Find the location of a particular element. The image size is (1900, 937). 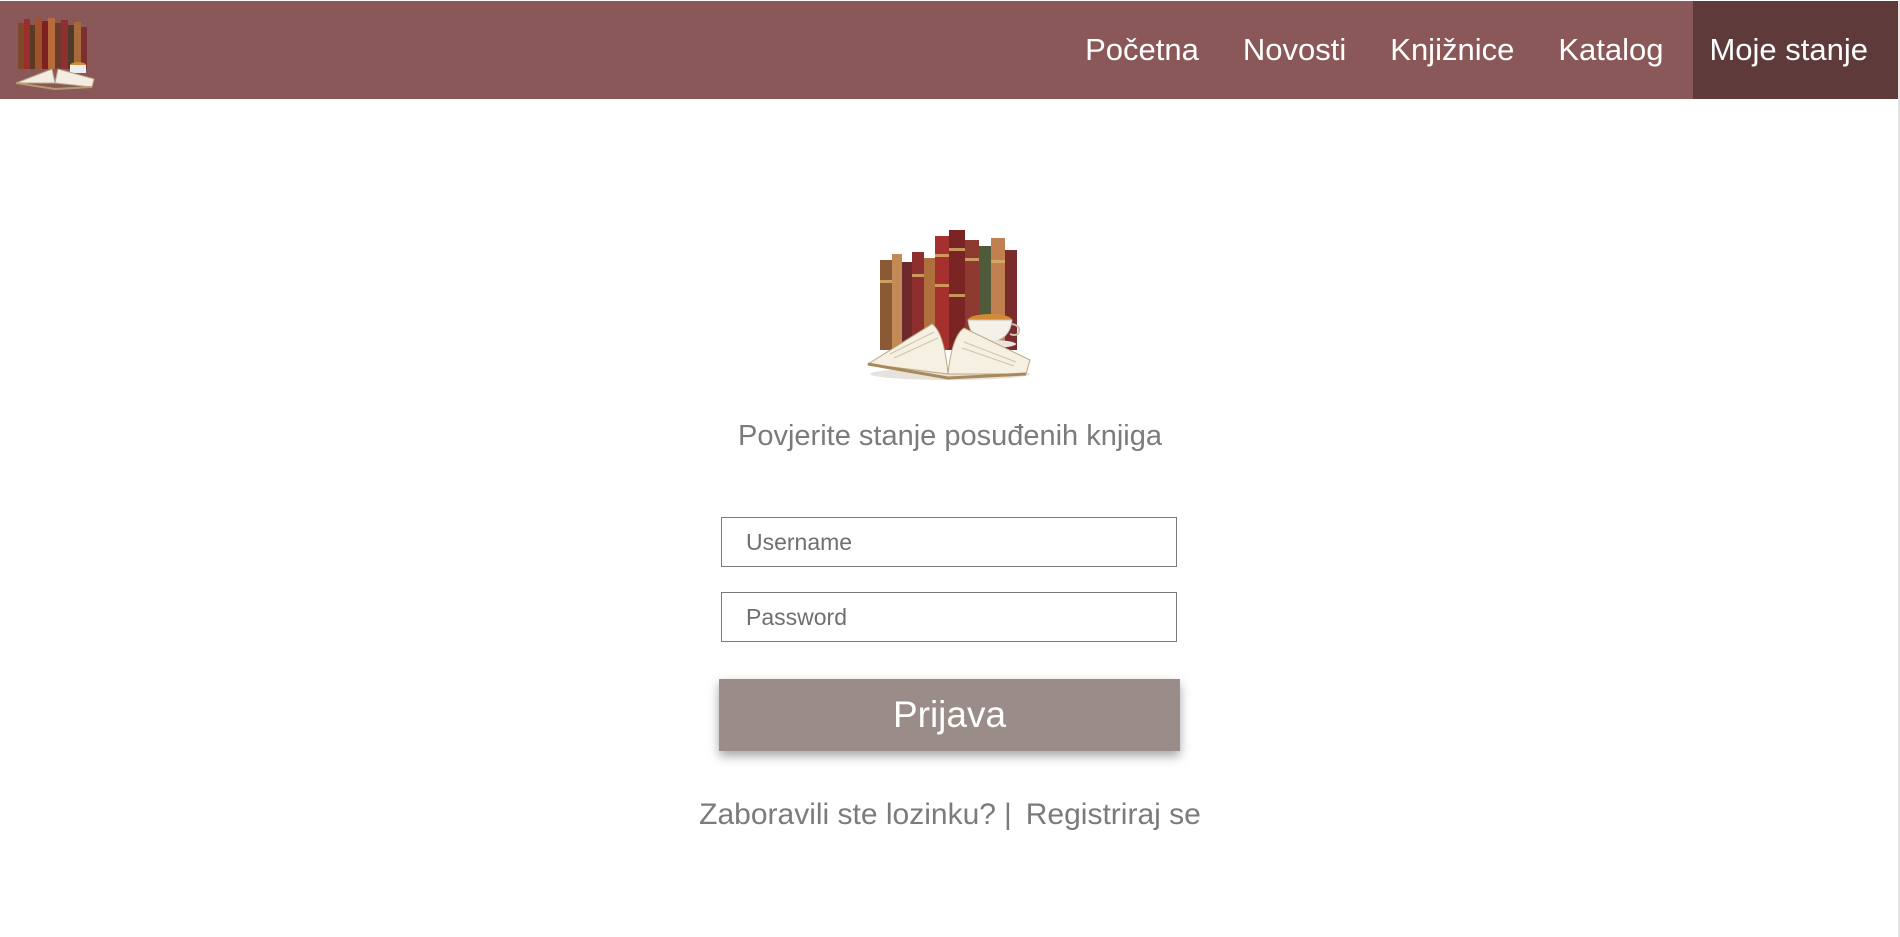

nav-item-pocetna: Početna is located at coordinates (1142, 50).